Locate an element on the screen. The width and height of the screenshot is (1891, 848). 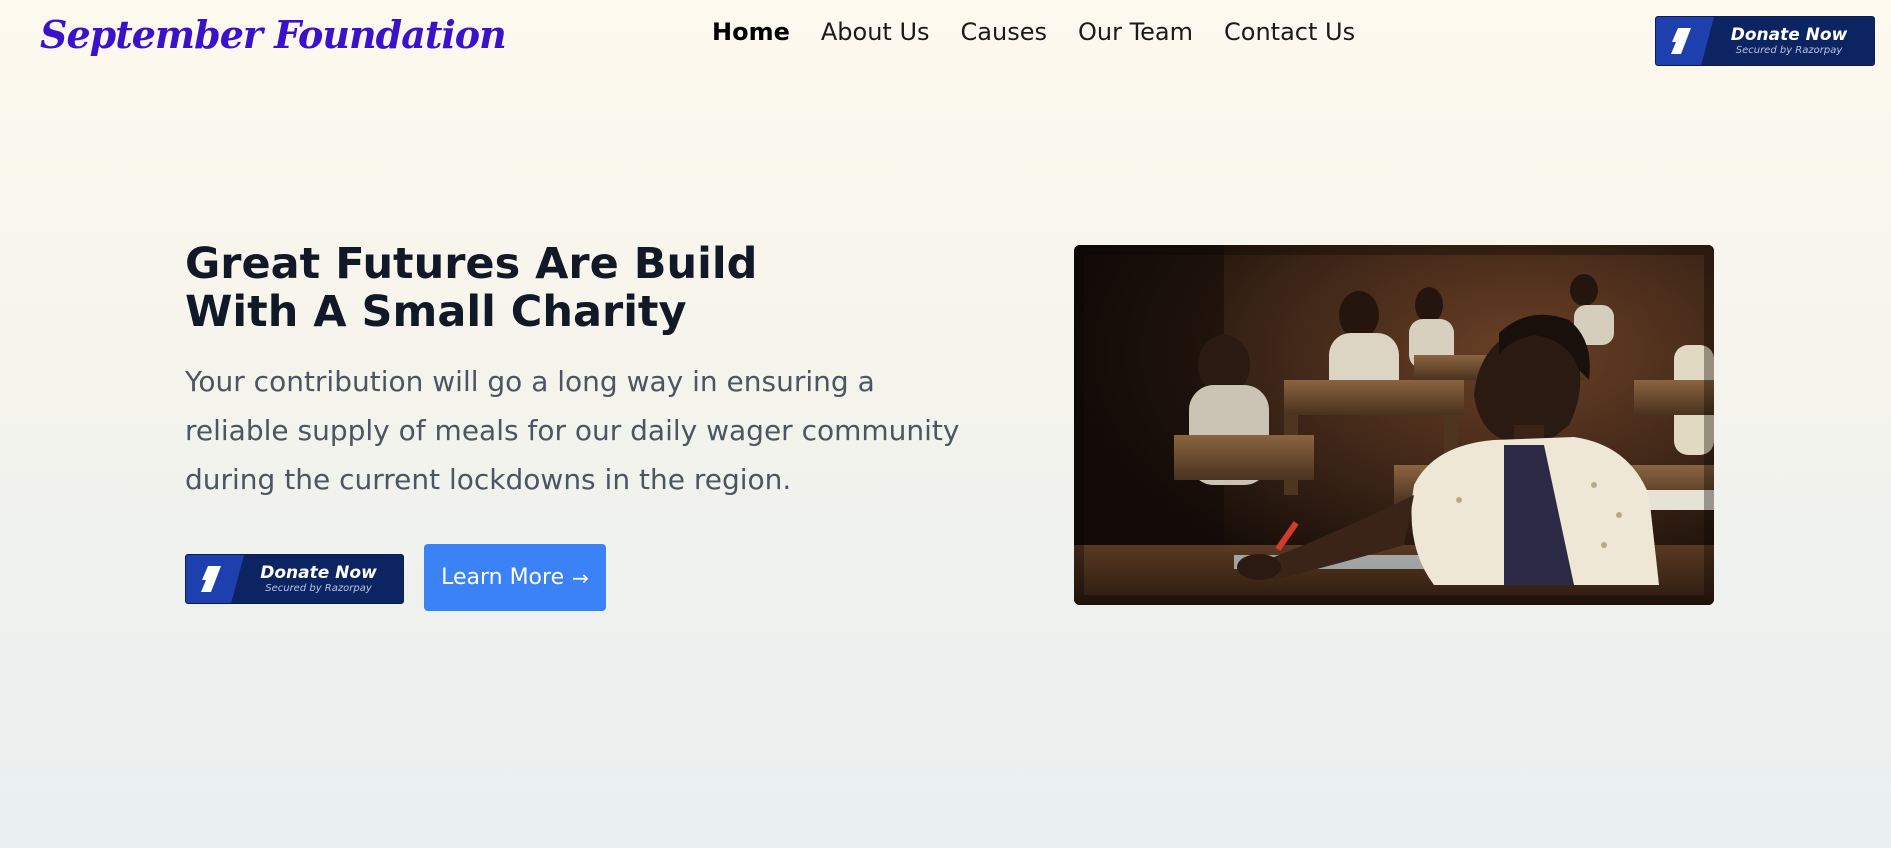
learn-more-button: Learn More → is located at coordinates (515, 577).